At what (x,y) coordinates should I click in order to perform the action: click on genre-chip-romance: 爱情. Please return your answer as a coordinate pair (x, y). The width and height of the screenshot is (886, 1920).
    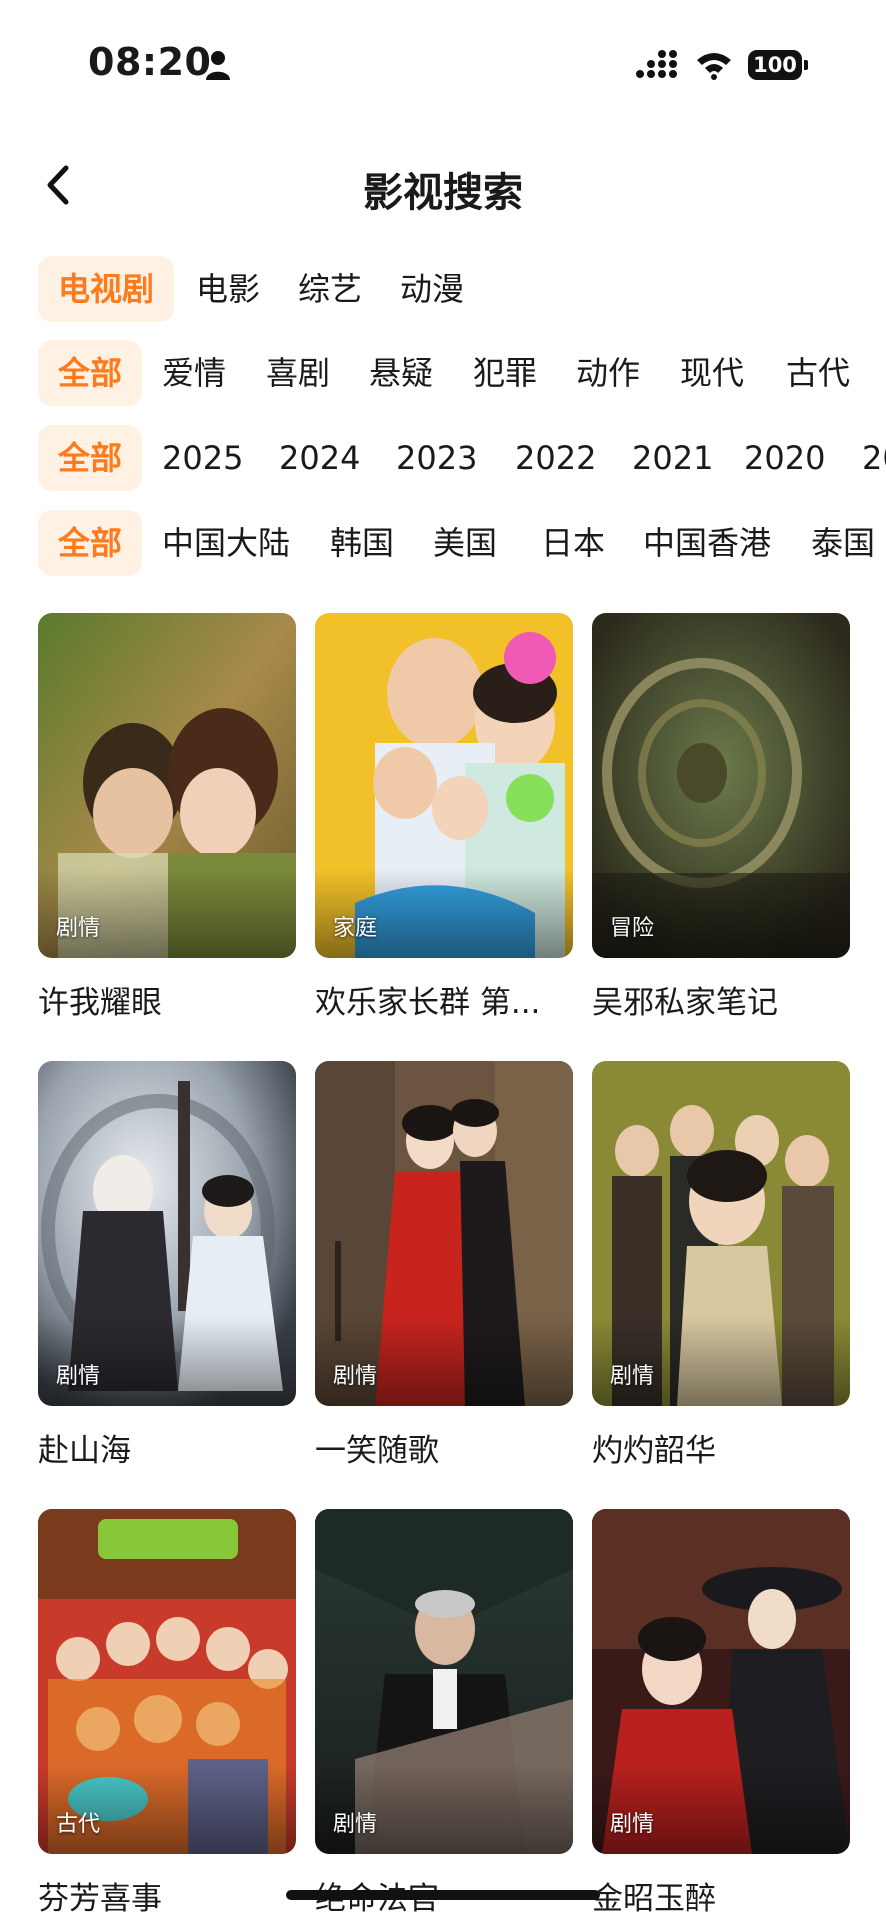
    Looking at the image, I should click on (194, 373).